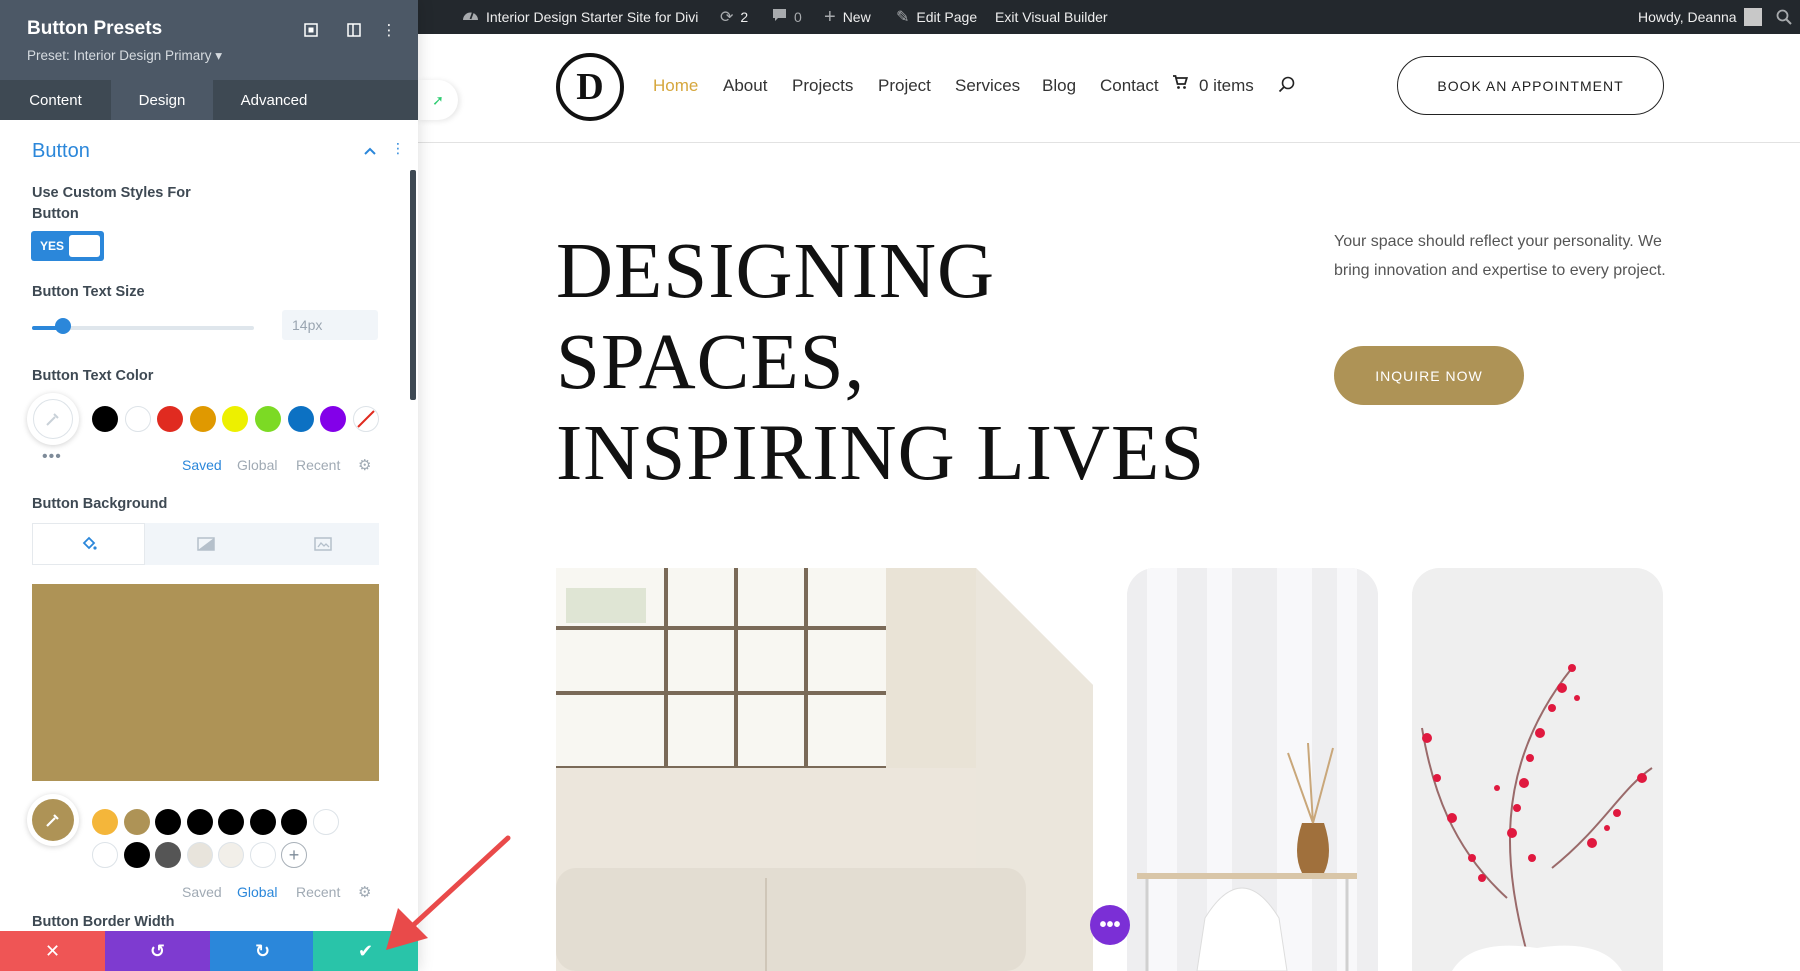  What do you see at coordinates (880, 453) in the screenshot?
I see `hero-line: INSPIRING LIVES` at bounding box center [880, 453].